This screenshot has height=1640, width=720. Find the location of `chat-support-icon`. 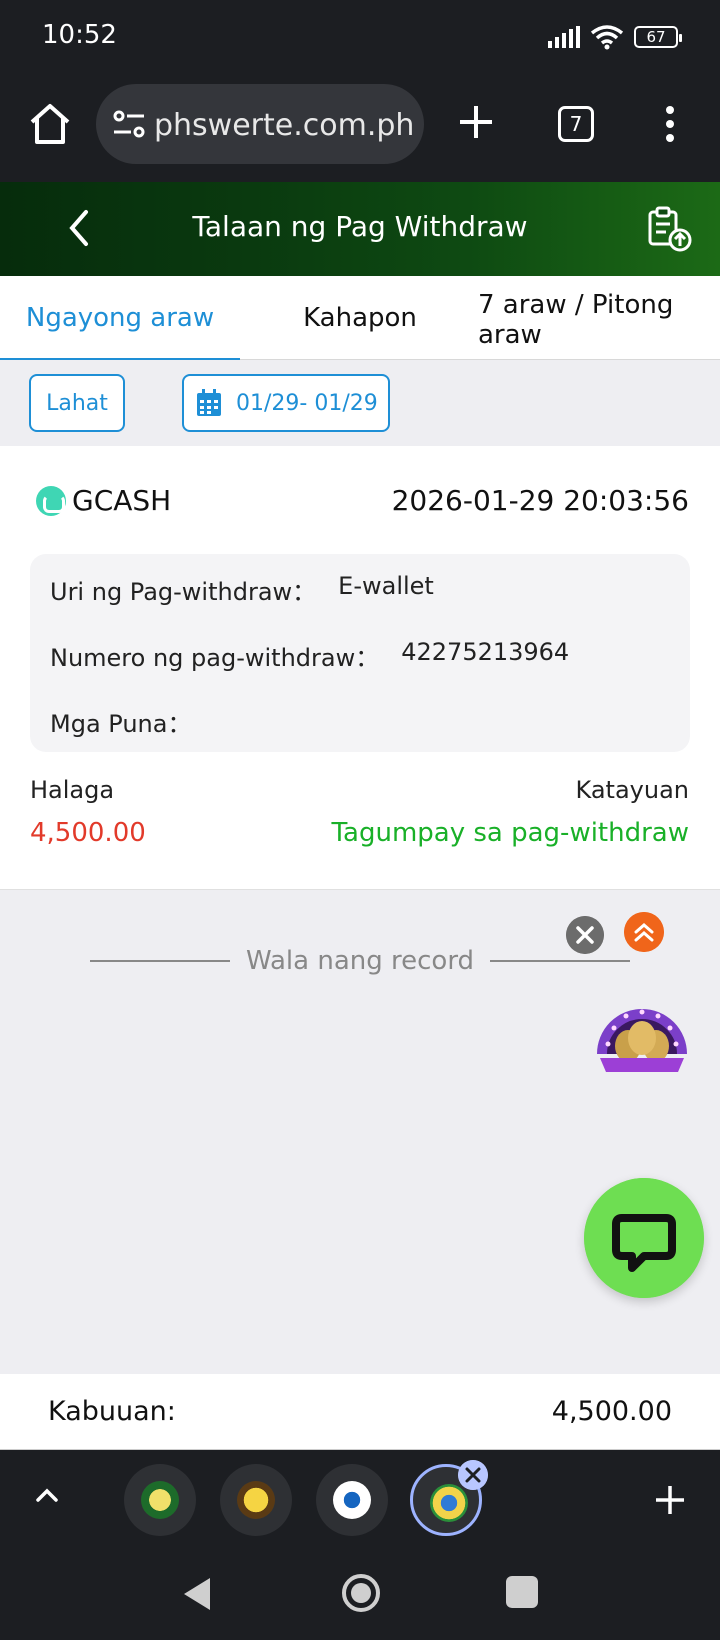

chat-support-icon is located at coordinates (644, 1238).